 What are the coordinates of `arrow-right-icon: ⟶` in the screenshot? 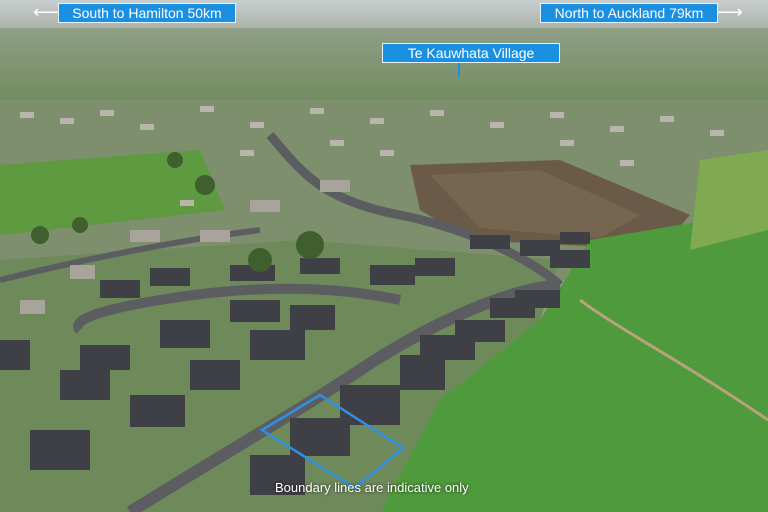 It's located at (730, 12).